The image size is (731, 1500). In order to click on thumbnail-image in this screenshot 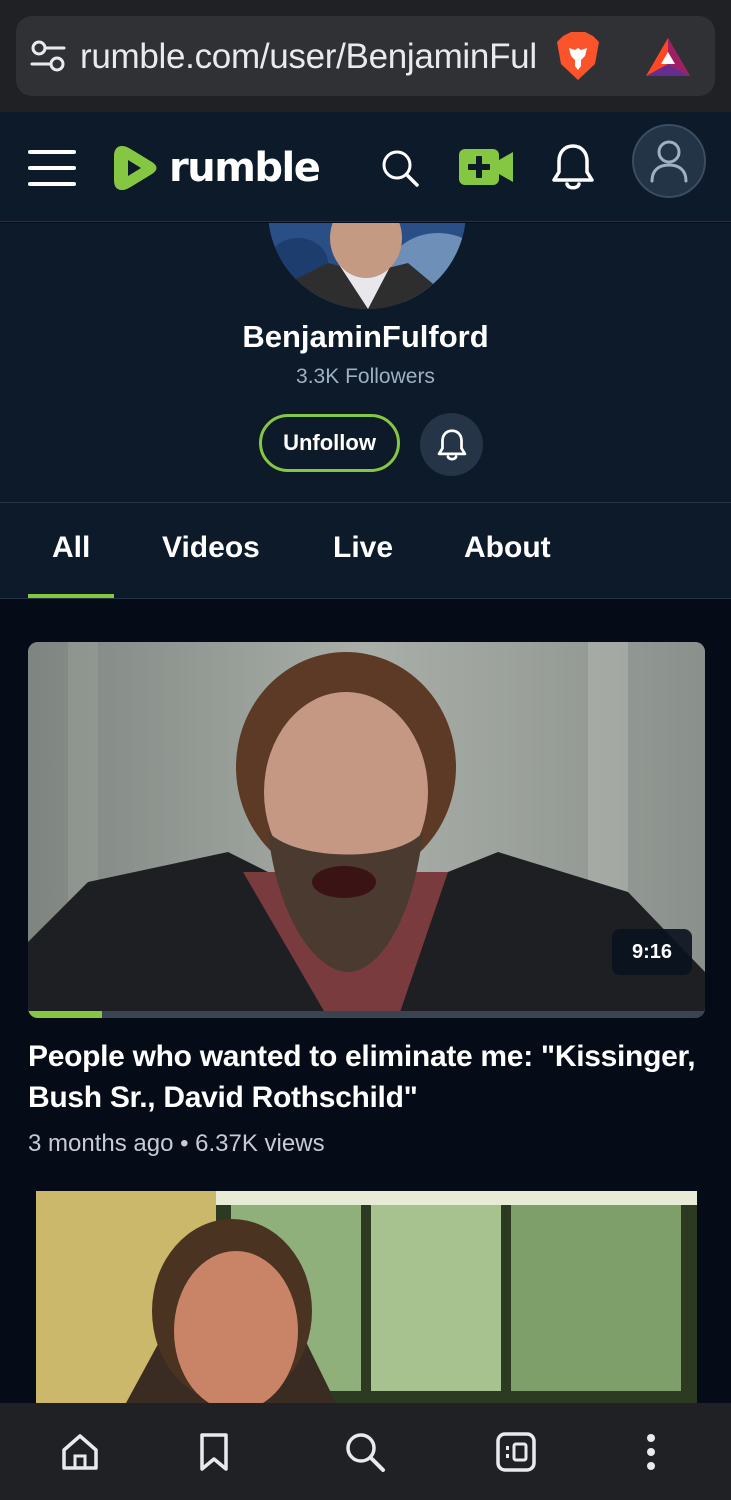, I will do `click(366, 1297)`.